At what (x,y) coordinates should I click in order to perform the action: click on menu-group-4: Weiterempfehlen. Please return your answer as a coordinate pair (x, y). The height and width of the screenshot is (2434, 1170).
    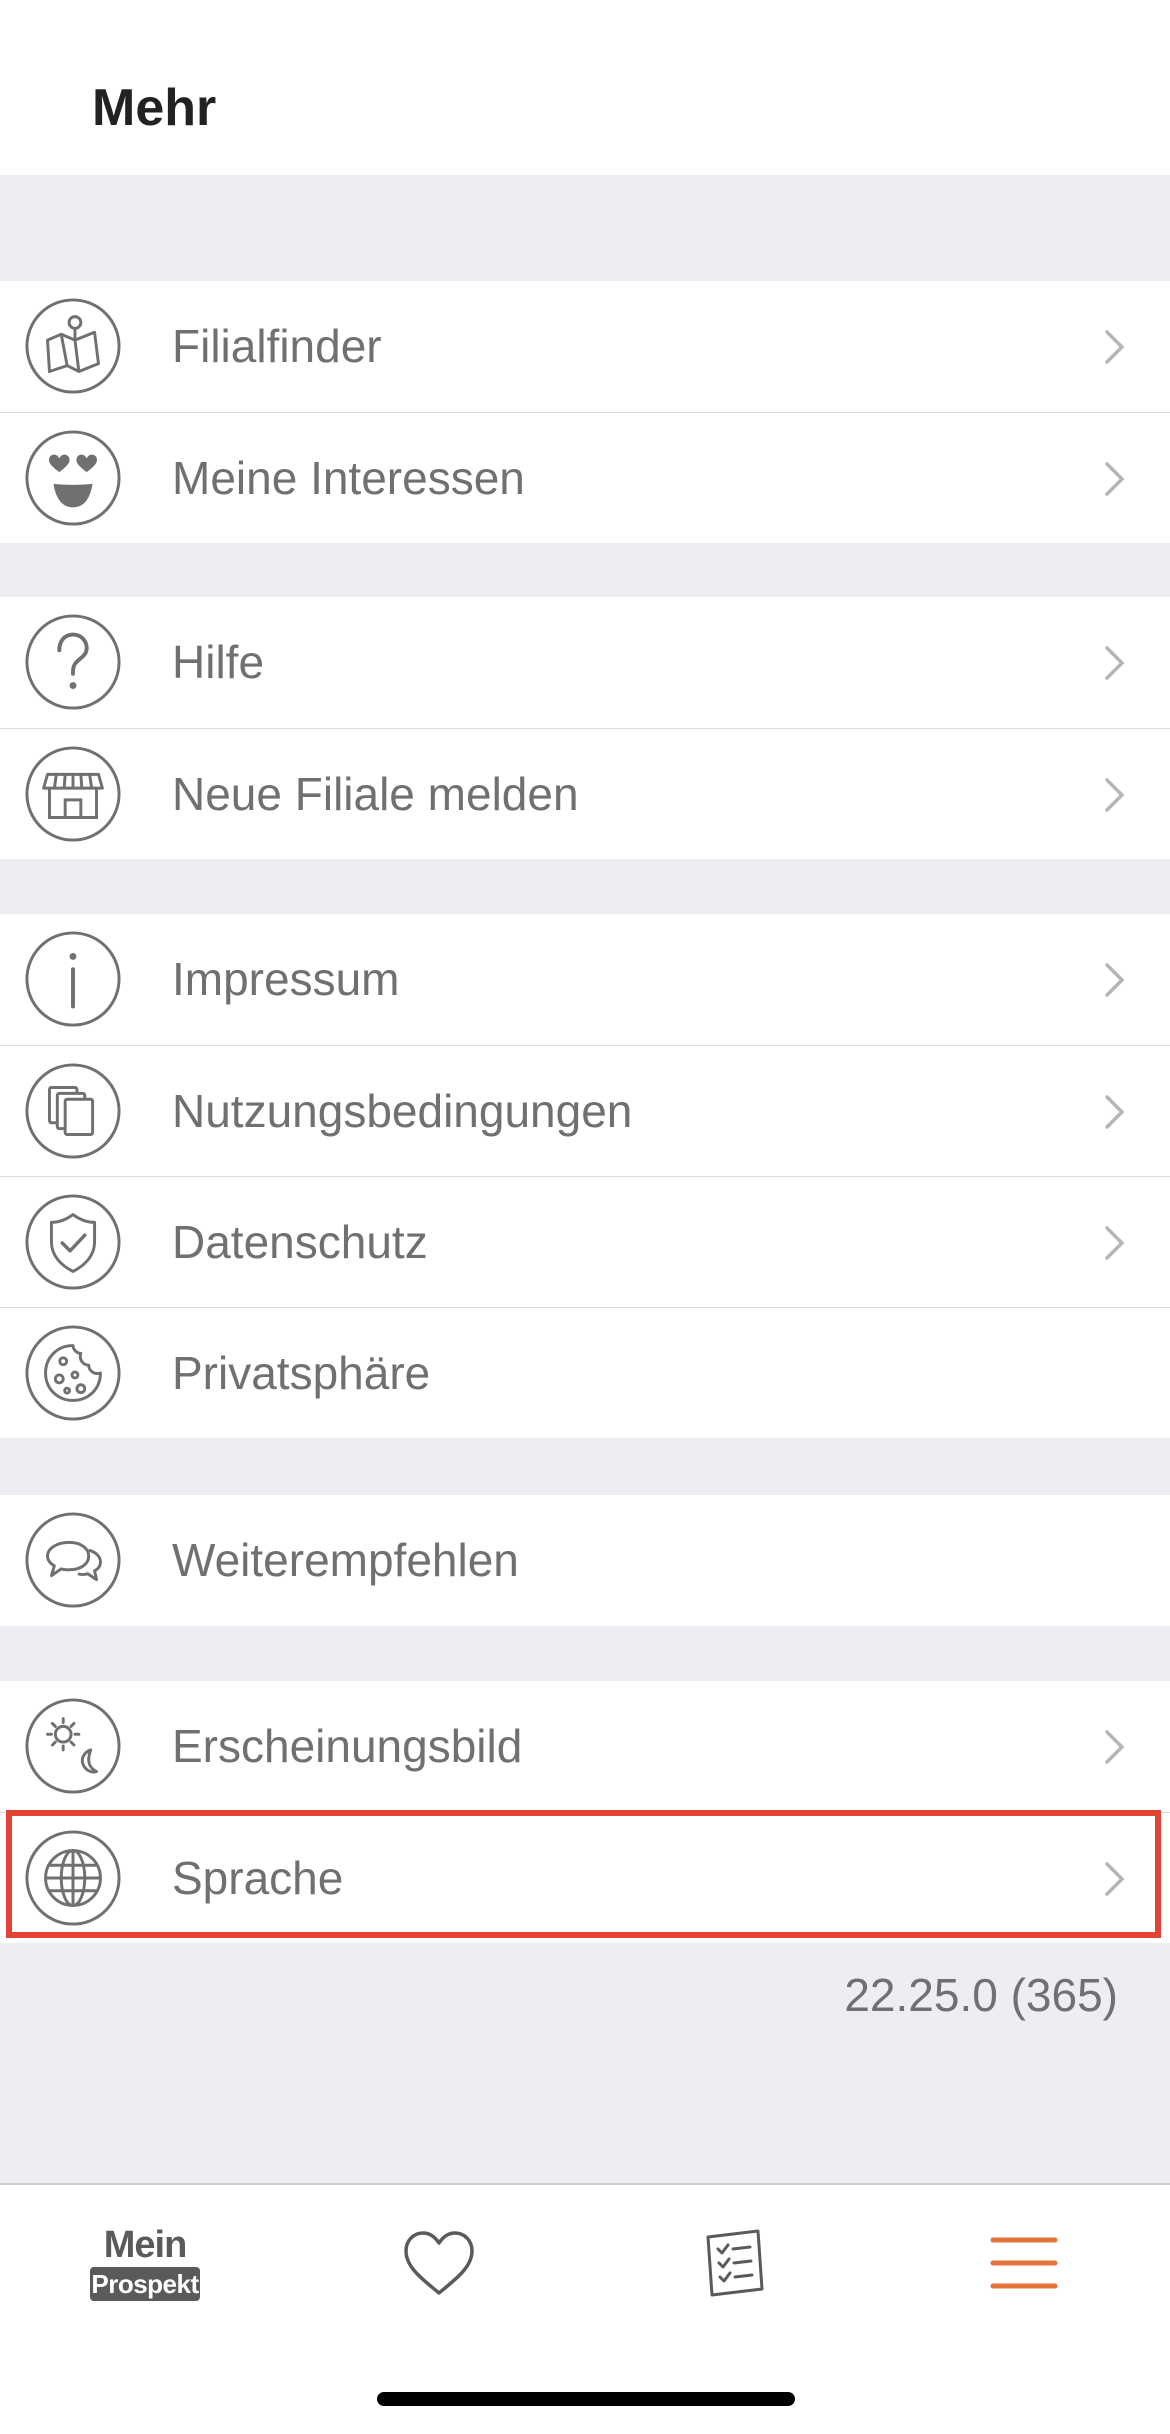
    Looking at the image, I should click on (585, 1560).